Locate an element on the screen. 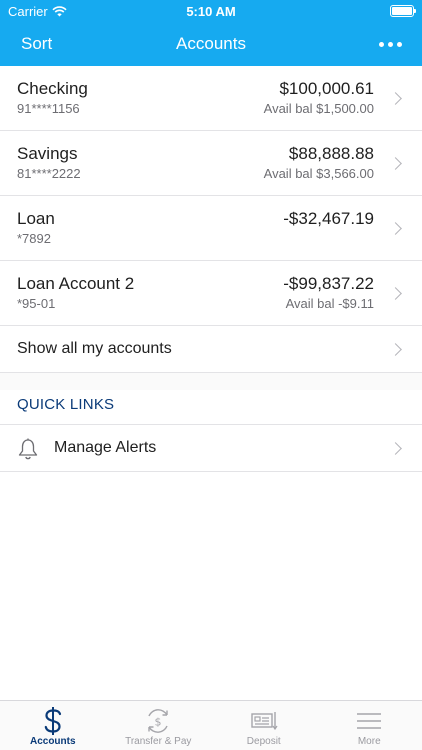 The height and width of the screenshot is (750, 422). account-name: Checking is located at coordinates (52, 88).